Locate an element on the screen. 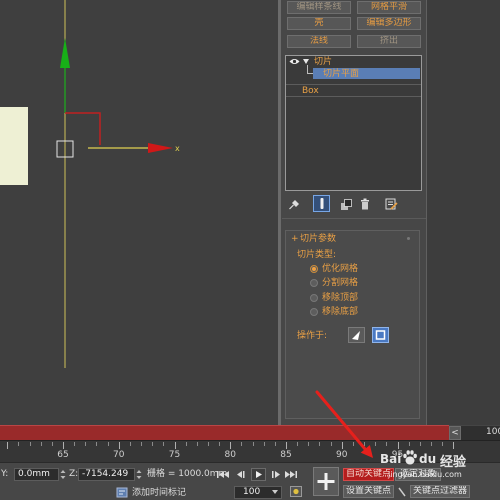  baidu-jingyan-watermark: Bai du 经验 jingyan.baidu.com is located at coordinates (439, 466).